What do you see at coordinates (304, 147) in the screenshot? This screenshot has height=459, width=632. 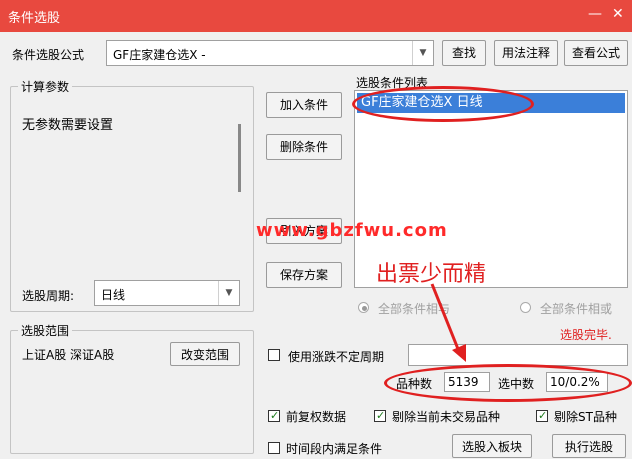 I see `delete-condition-button: 删除条件` at bounding box center [304, 147].